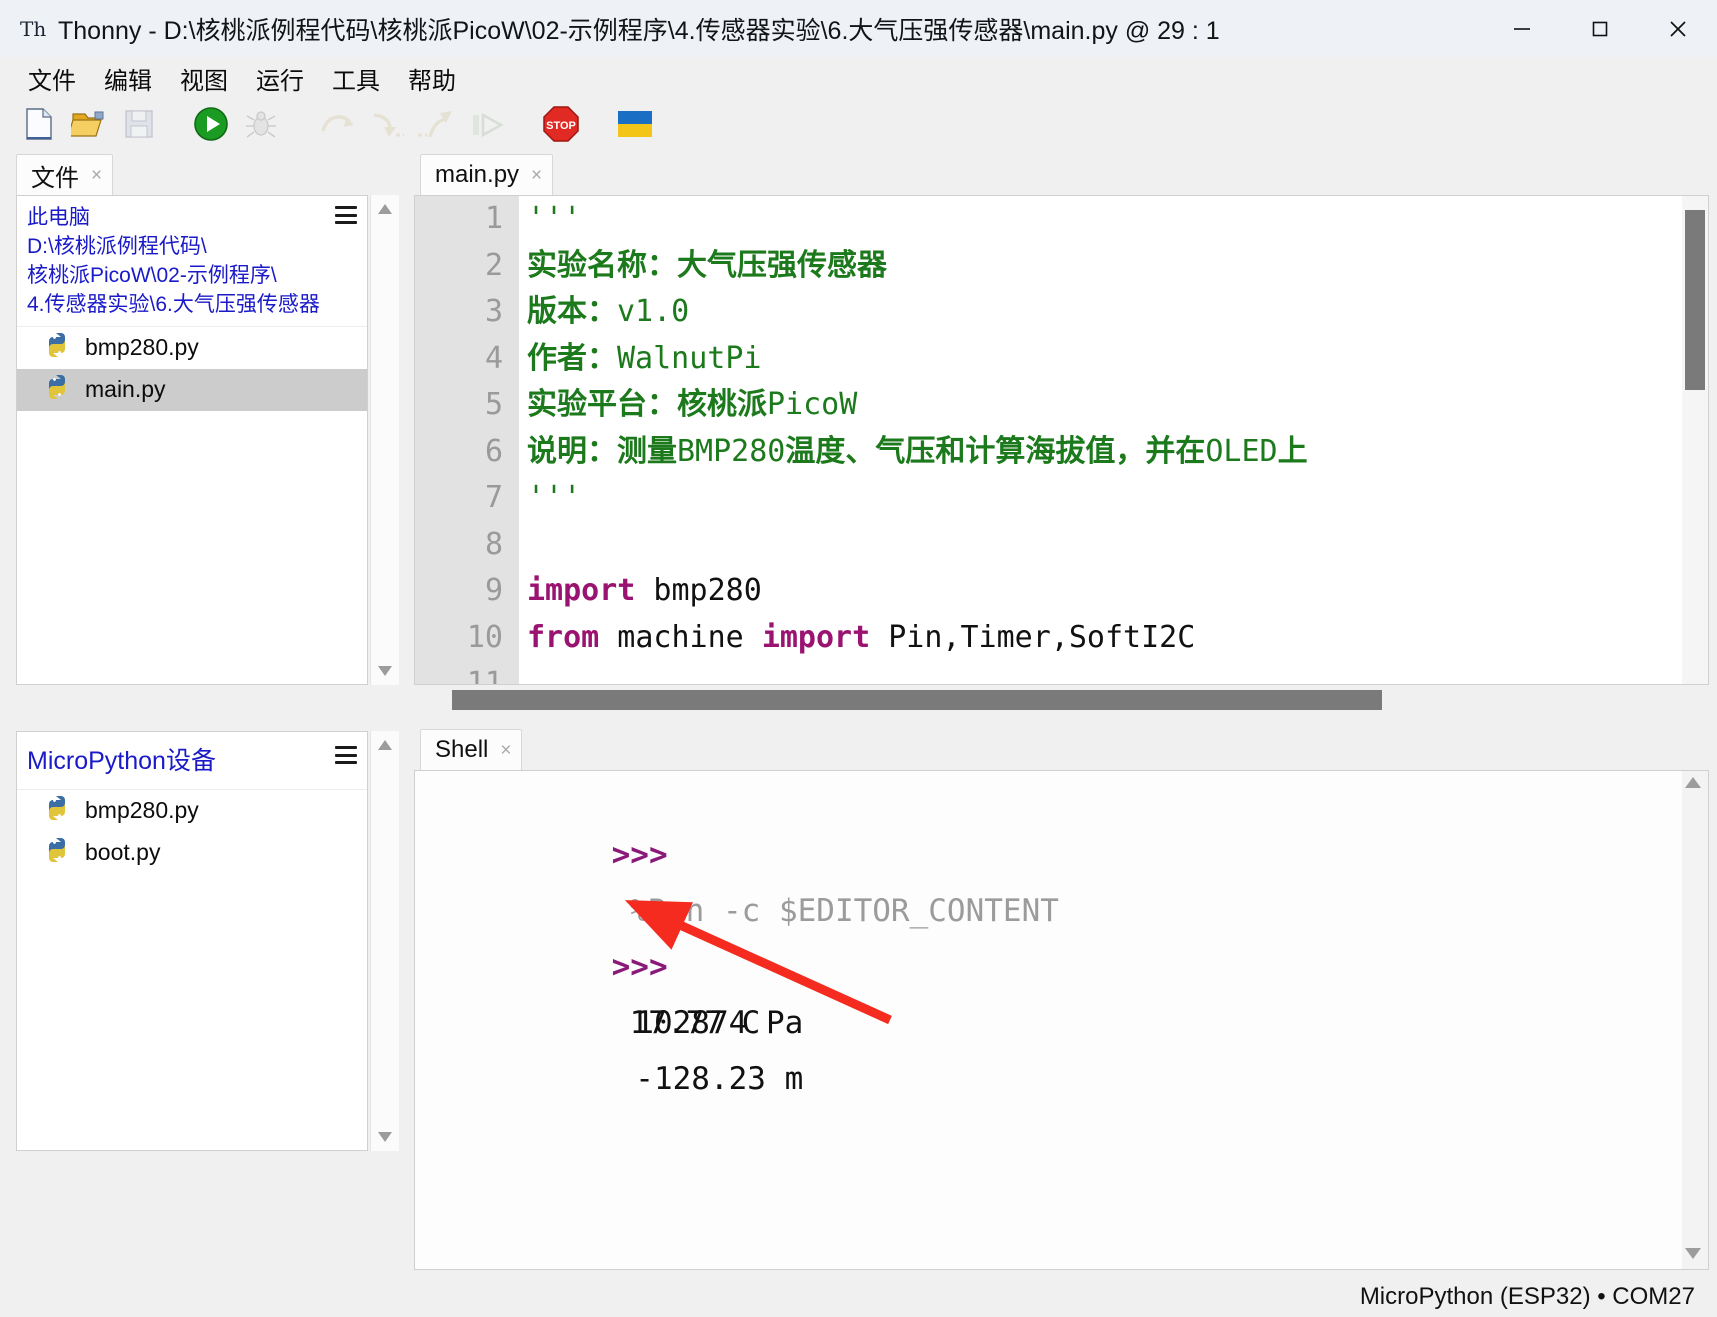  I want to click on tab-shell: Shell ×, so click(471, 749).